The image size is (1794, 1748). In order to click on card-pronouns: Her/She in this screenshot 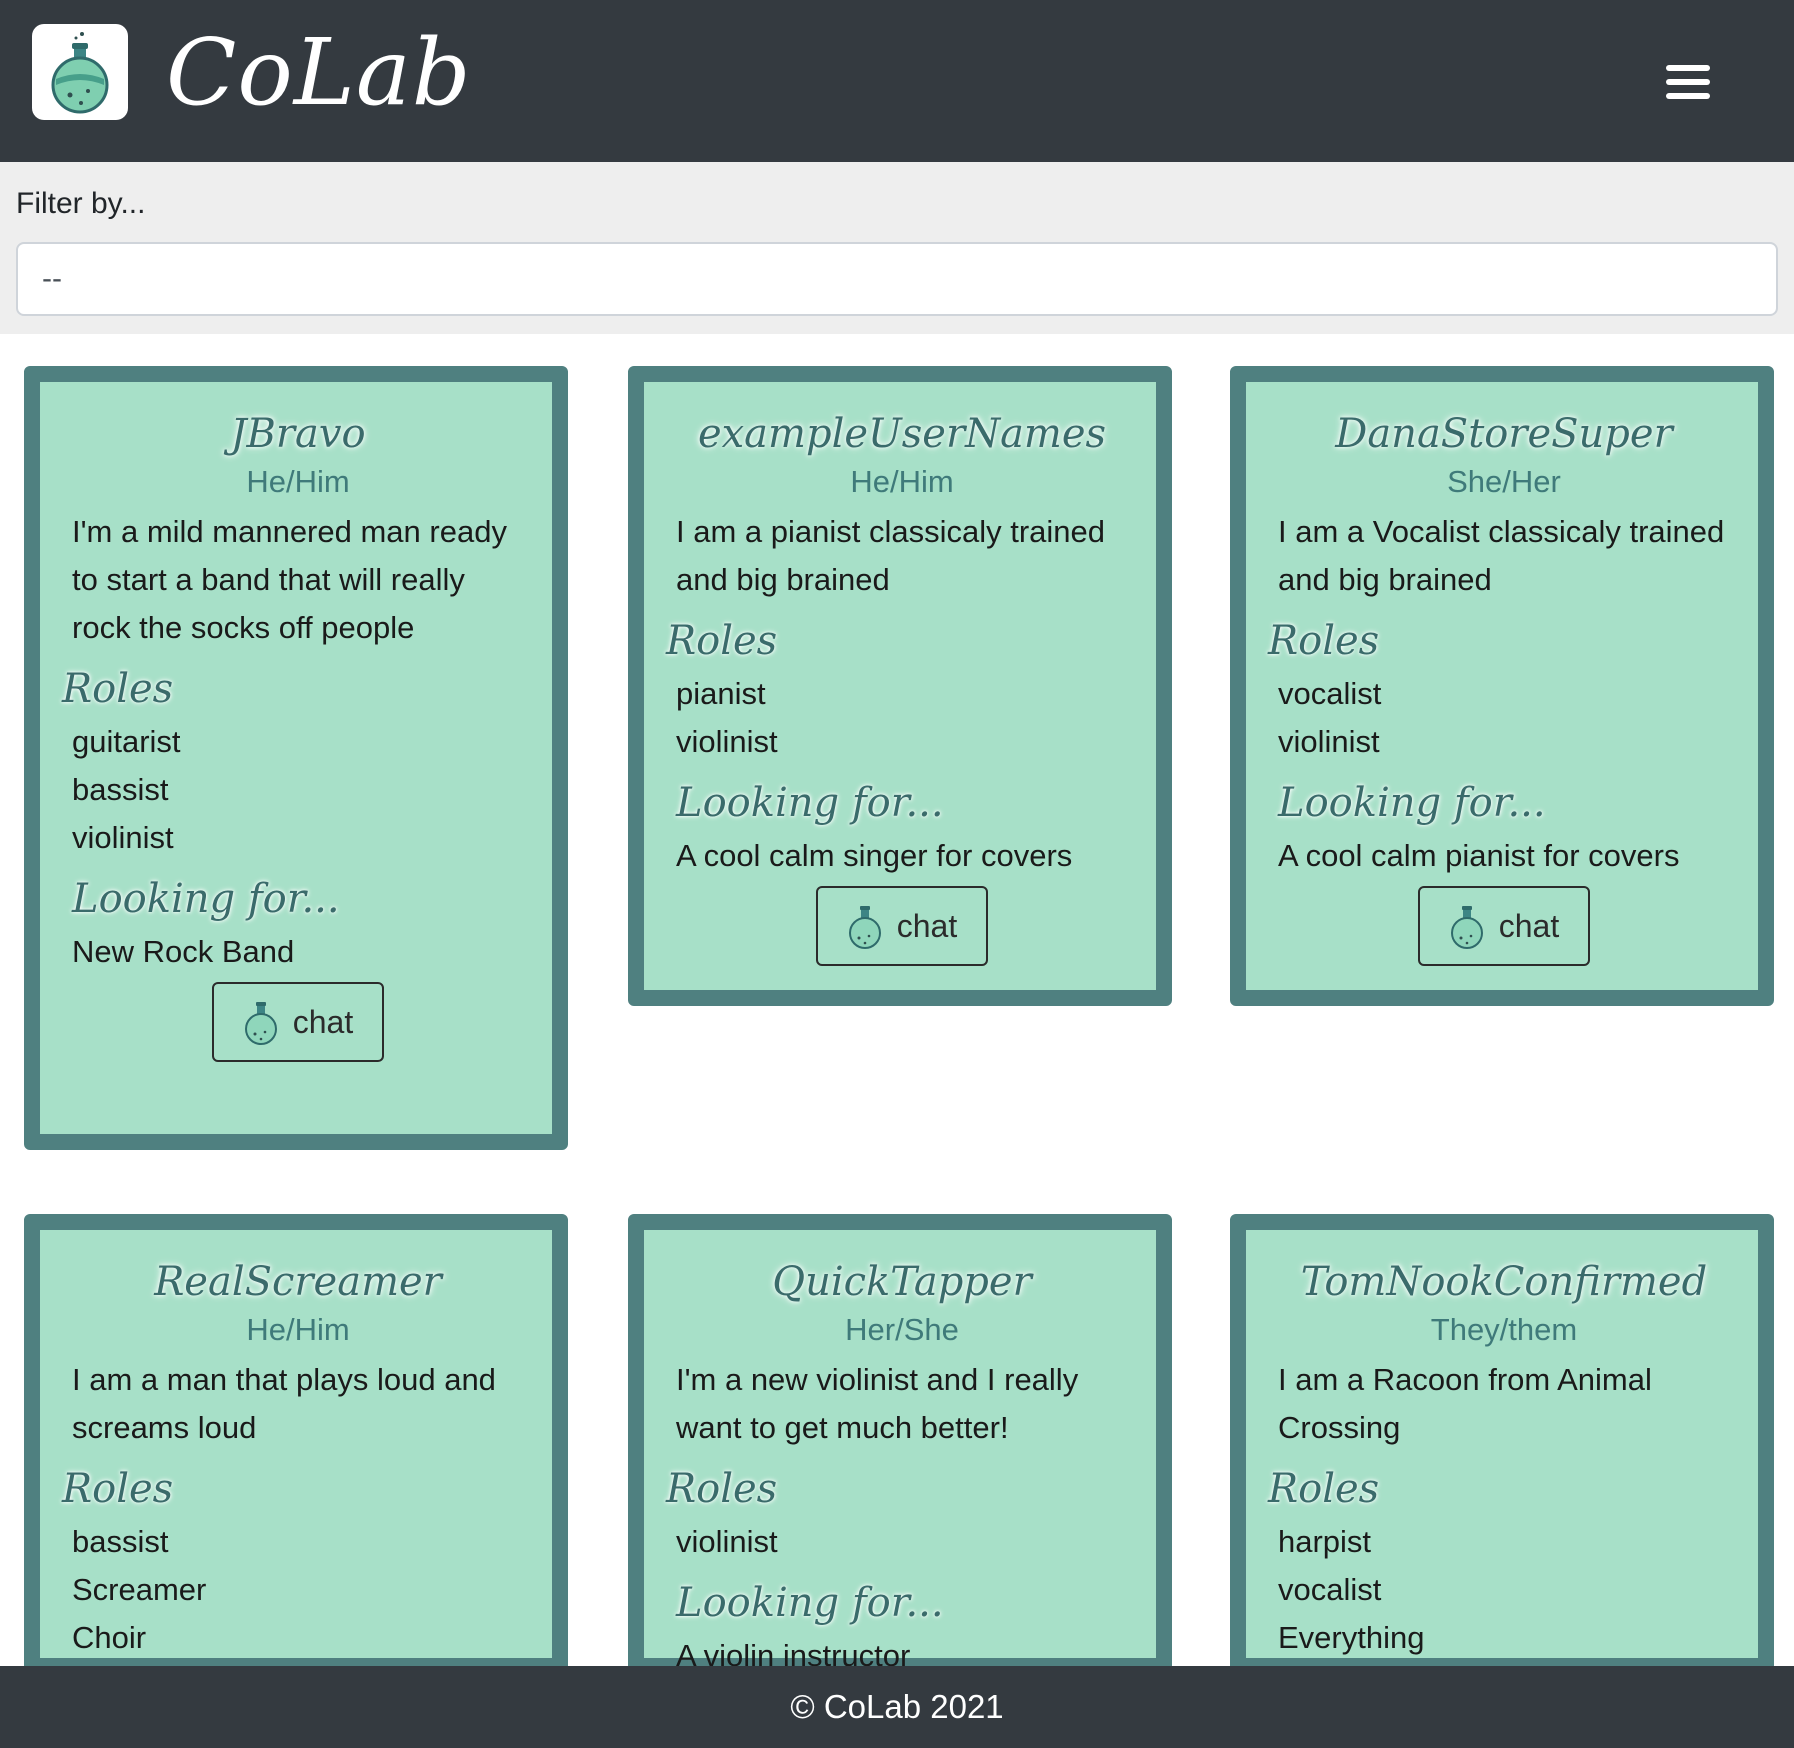, I will do `click(902, 1329)`.